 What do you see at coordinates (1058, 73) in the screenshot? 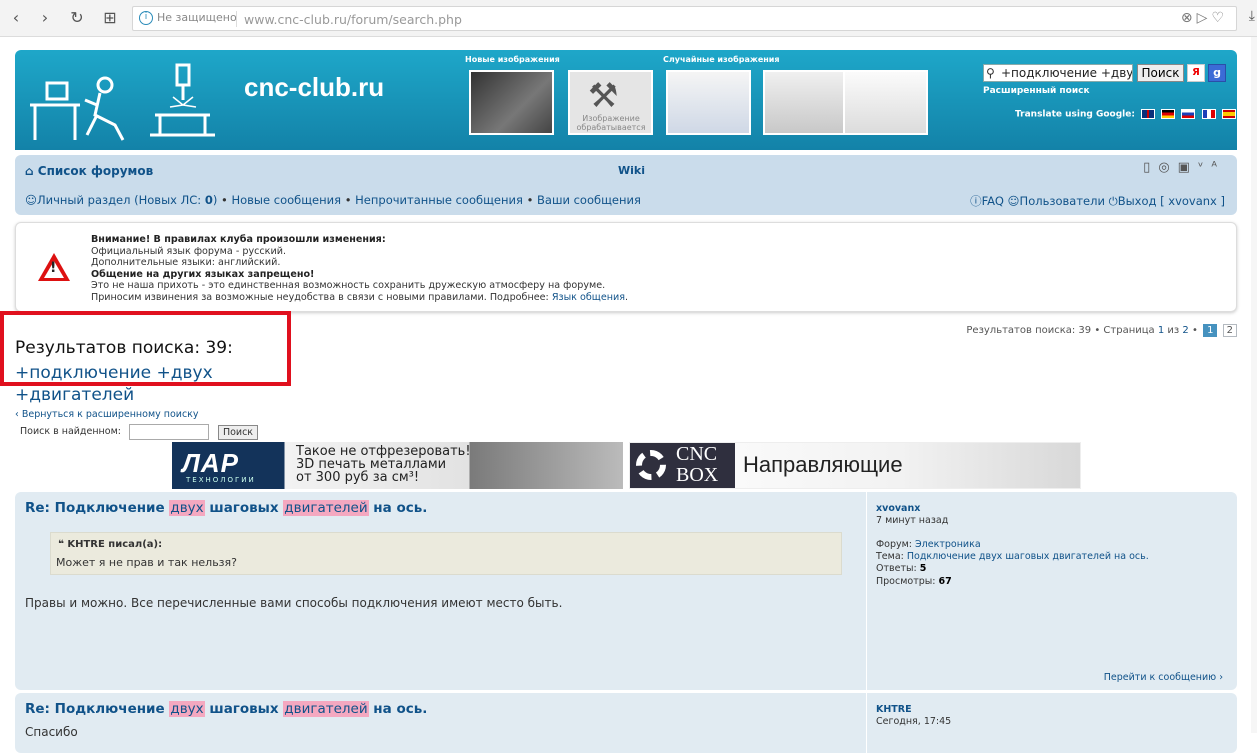
I see `header-search-input: ⚲ +подключение +двух` at bounding box center [1058, 73].